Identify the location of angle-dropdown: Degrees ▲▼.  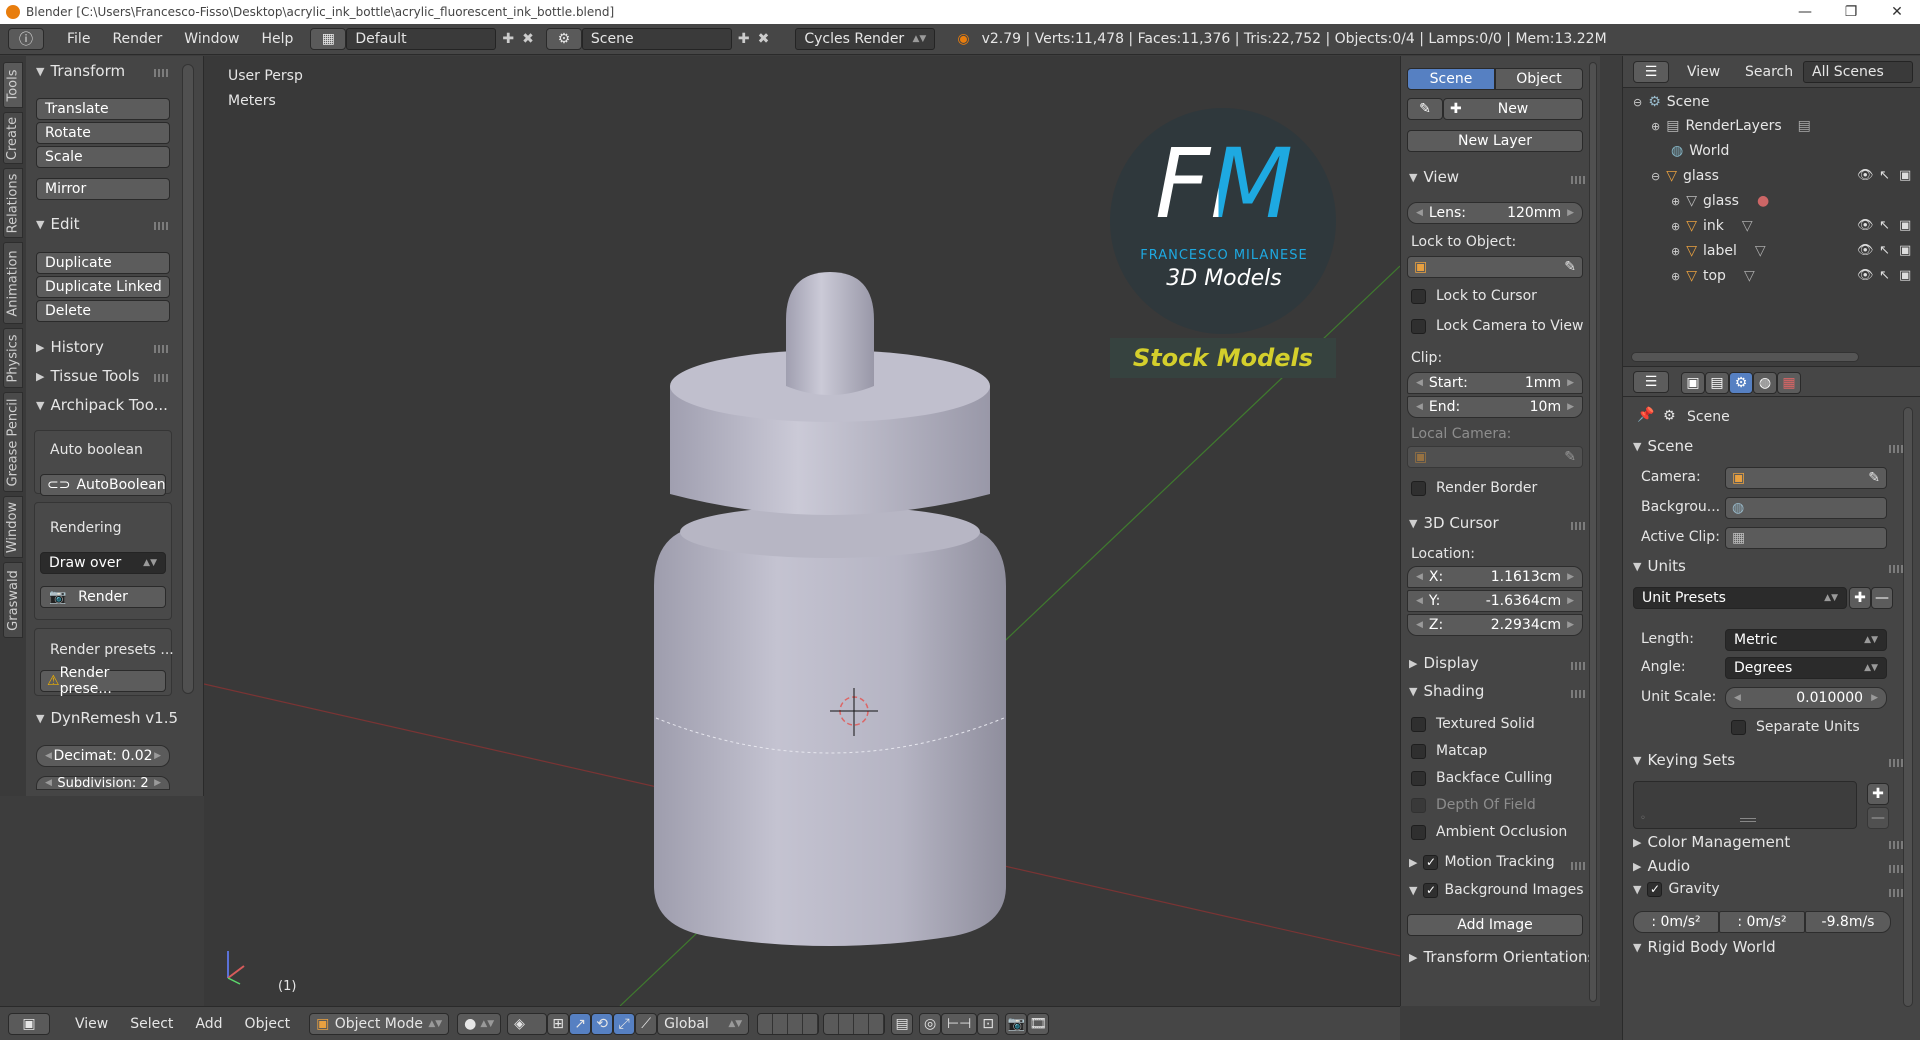
(1806, 668).